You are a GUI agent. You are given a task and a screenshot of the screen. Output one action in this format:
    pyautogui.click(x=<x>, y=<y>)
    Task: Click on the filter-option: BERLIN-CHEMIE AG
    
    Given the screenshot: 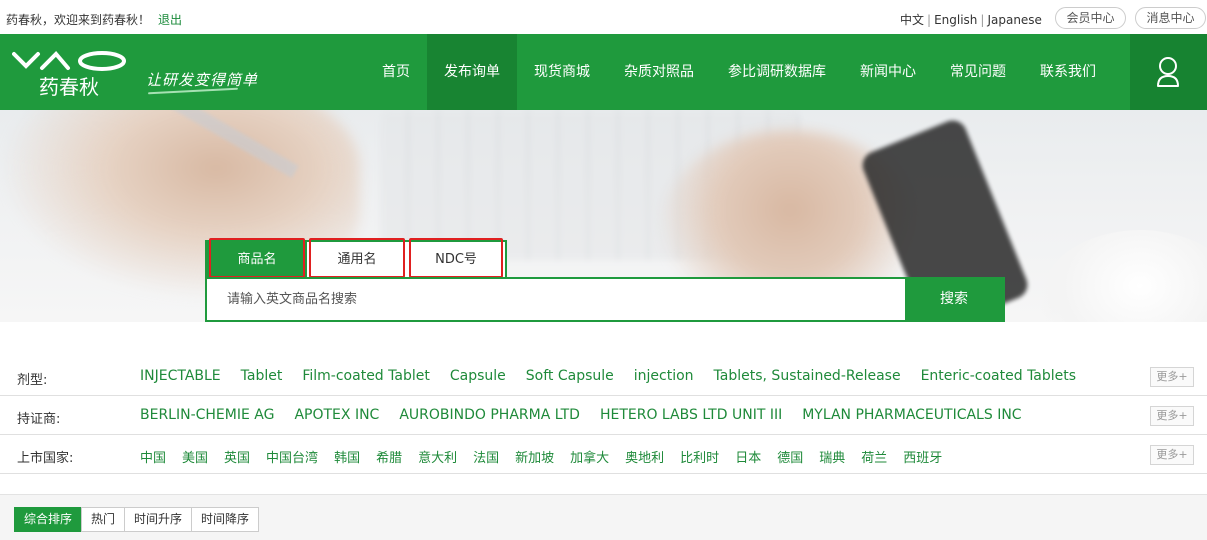 What is the action you would take?
    pyautogui.click(x=207, y=415)
    